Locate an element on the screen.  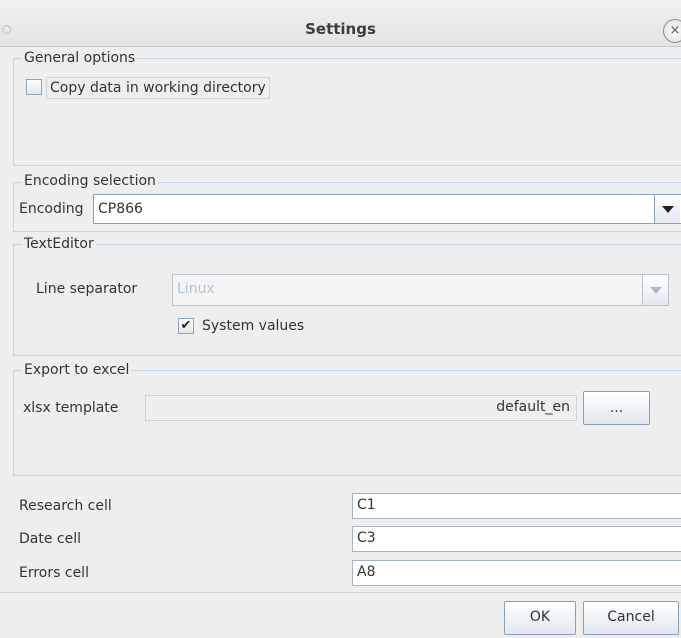
ok-button: OK is located at coordinates (540, 618).